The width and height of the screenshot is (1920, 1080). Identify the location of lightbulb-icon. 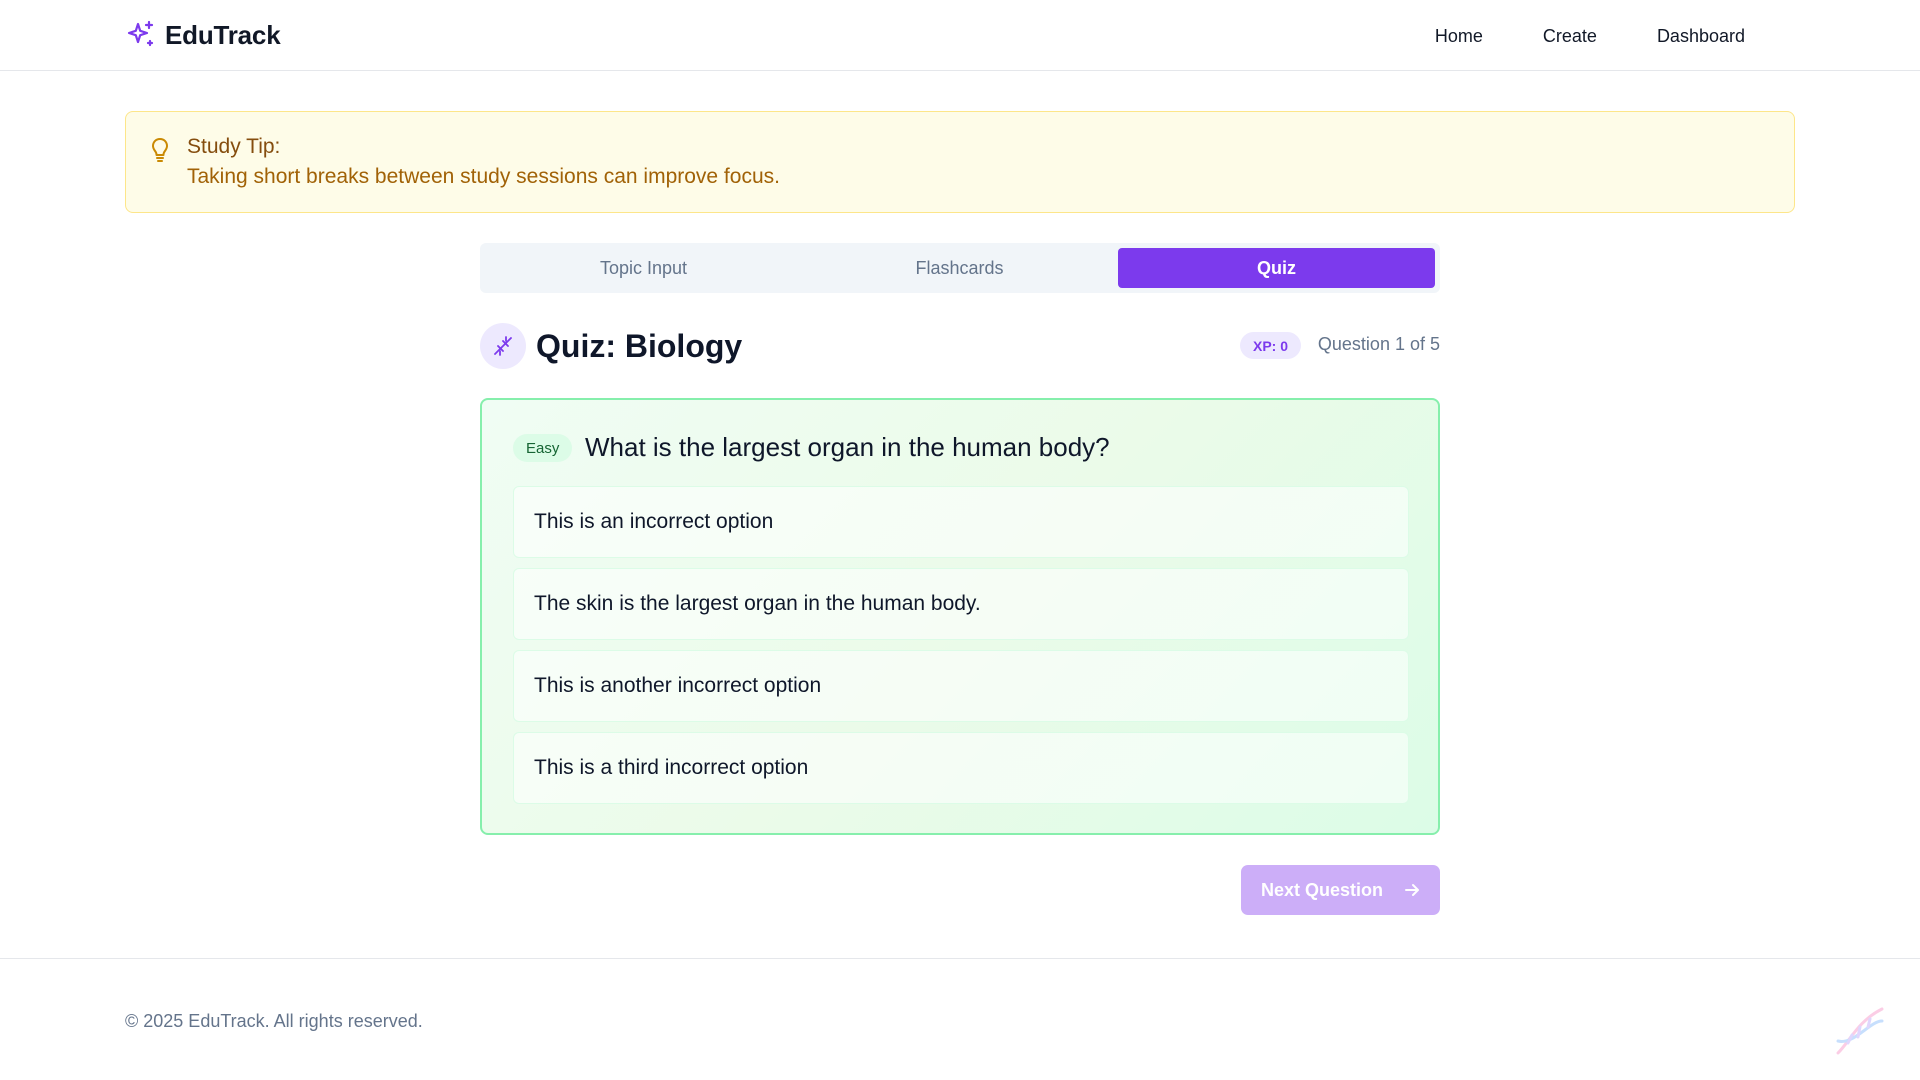
(160, 150).